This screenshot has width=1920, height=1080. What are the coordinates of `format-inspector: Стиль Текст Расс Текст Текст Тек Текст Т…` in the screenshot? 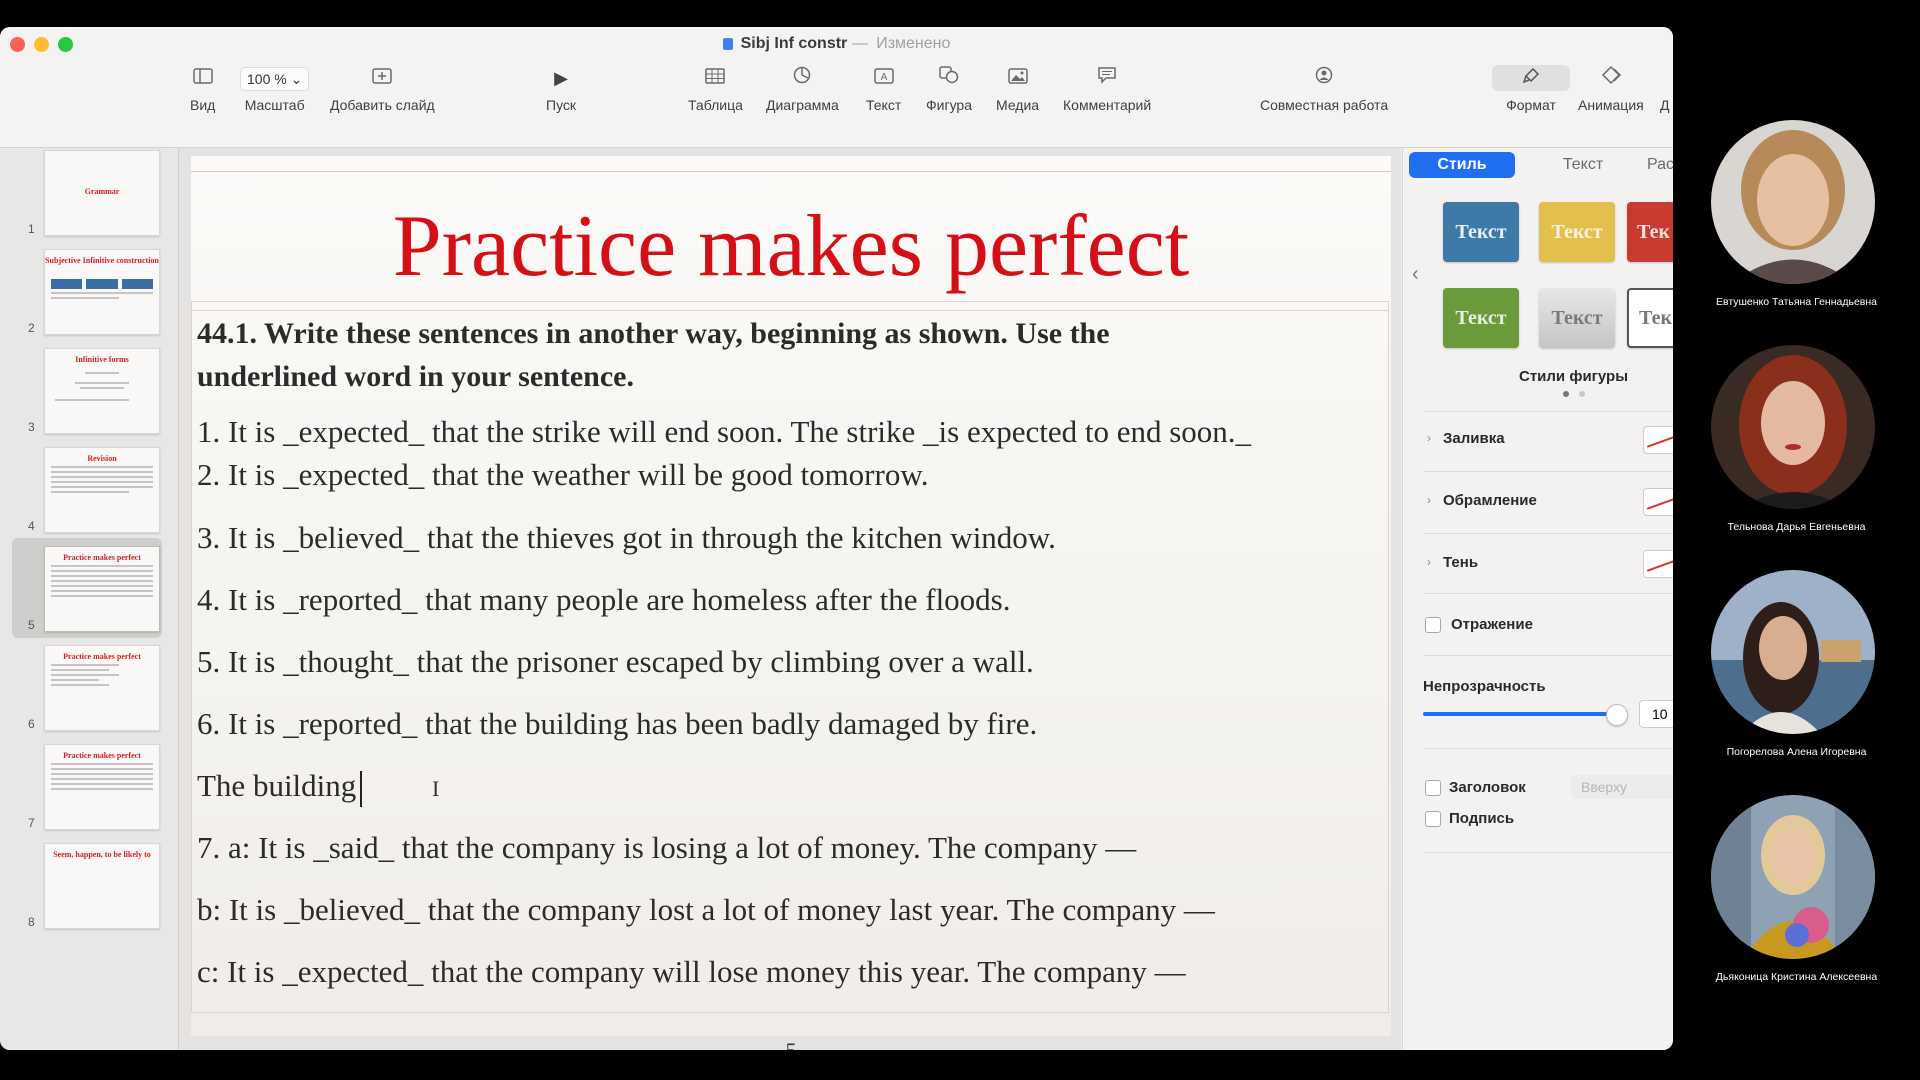 It's located at (1537, 599).